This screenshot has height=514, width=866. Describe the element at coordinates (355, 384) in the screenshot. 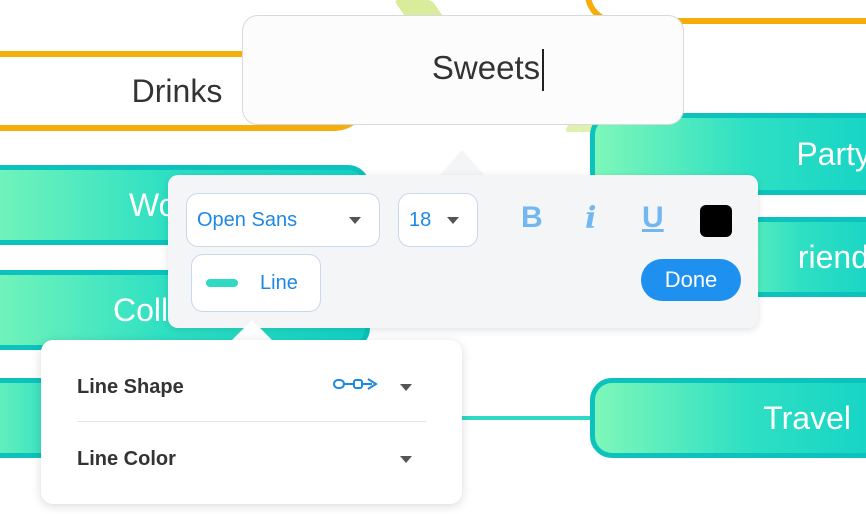

I see `line-shape-icon` at that location.